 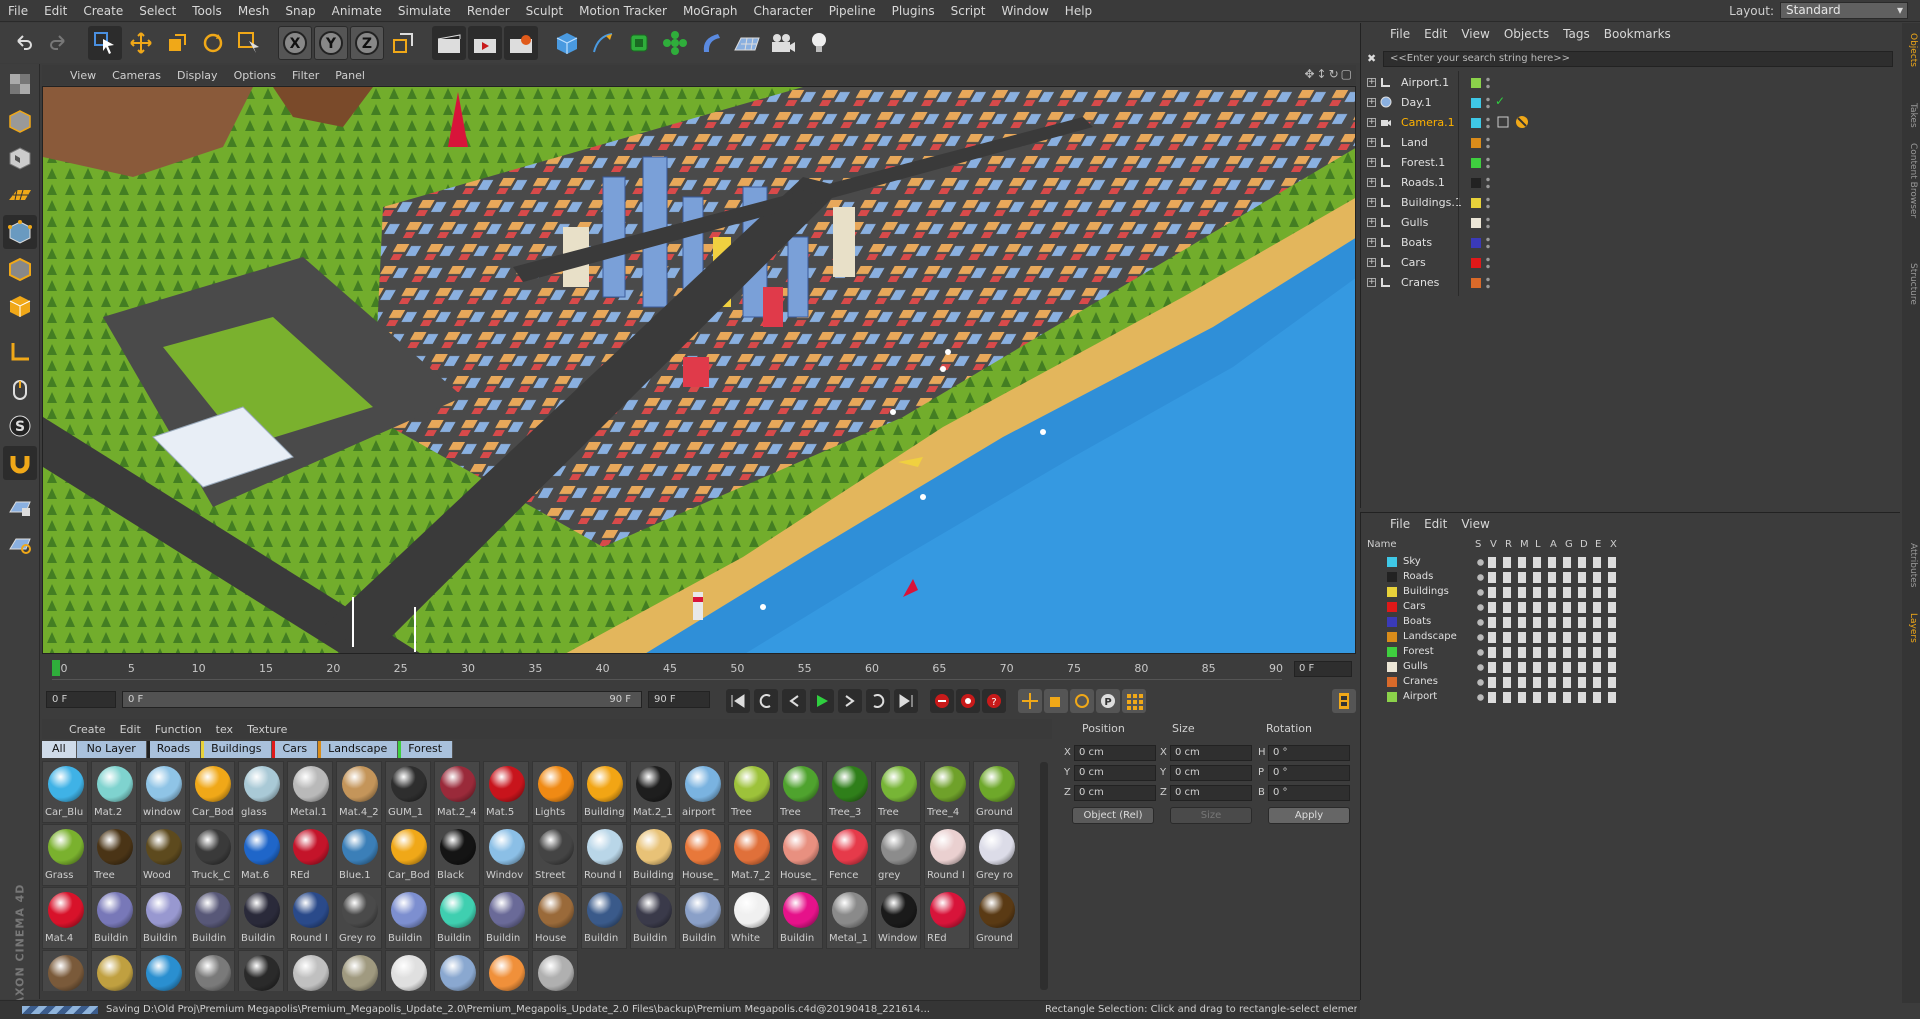 I want to click on menu-edit: Edit, so click(x=55, y=11).